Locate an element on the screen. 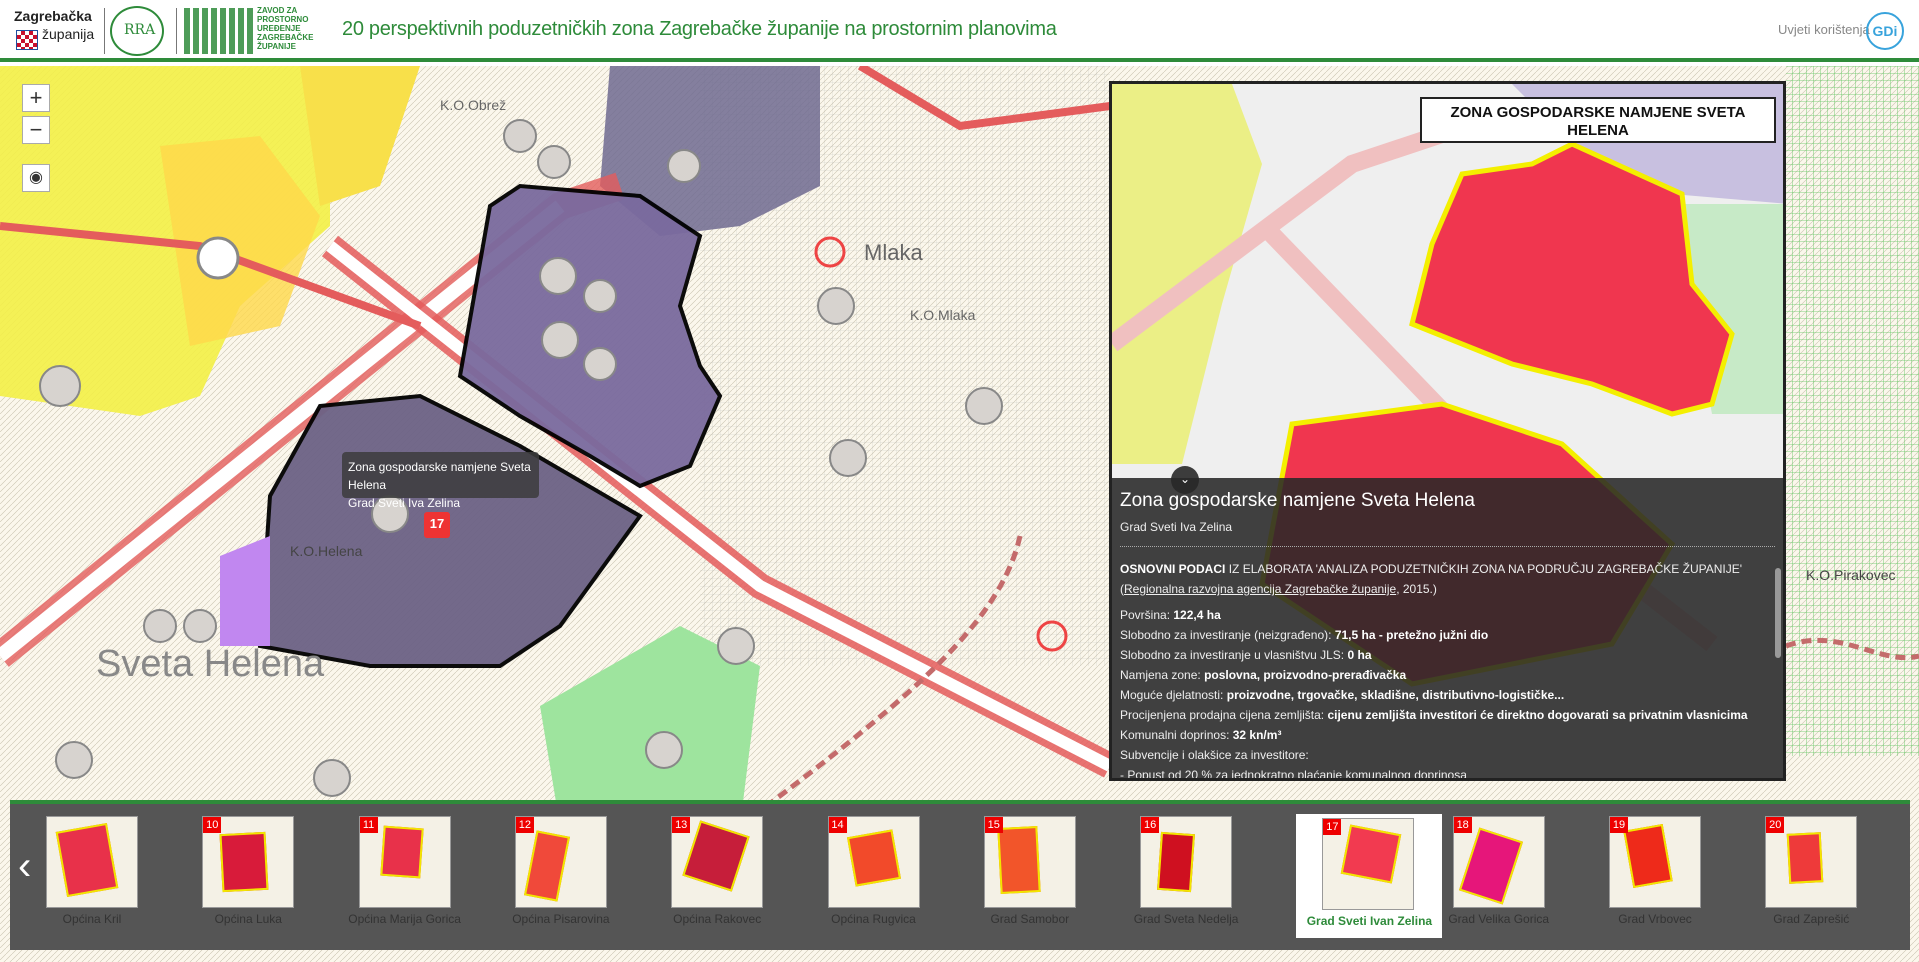 The width and height of the screenshot is (1919, 962). carousel-caption: Grad Vrbovec is located at coordinates (1655, 919).